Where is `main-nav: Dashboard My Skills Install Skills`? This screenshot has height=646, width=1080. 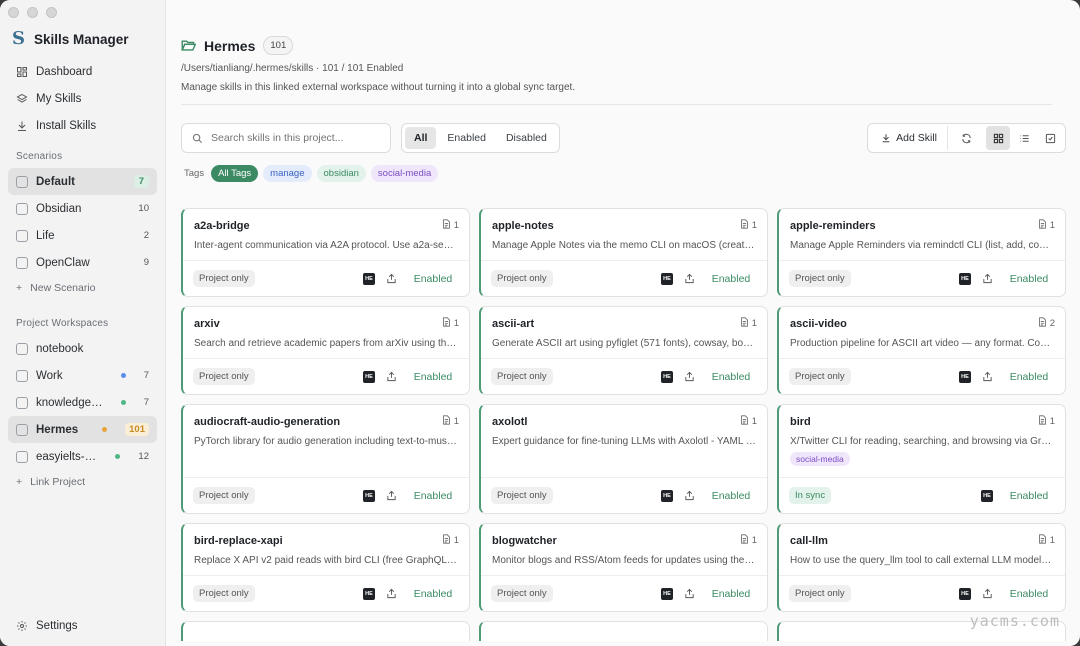 main-nav: Dashboard My Skills Install Skills is located at coordinates (82, 98).